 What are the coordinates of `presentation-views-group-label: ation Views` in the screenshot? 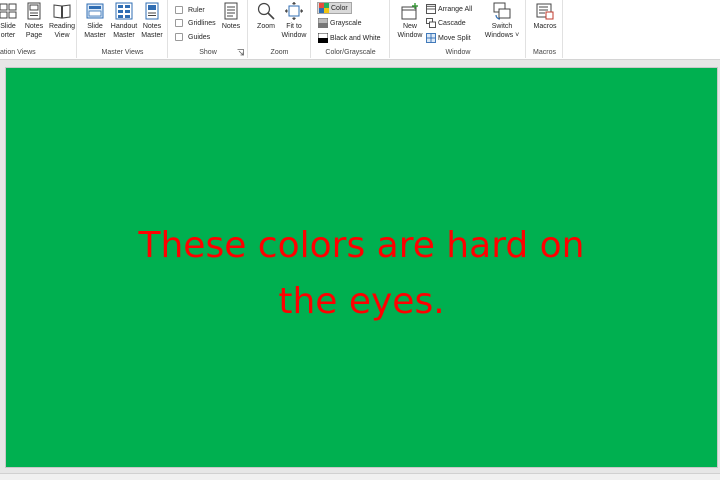 It's located at (18, 52).